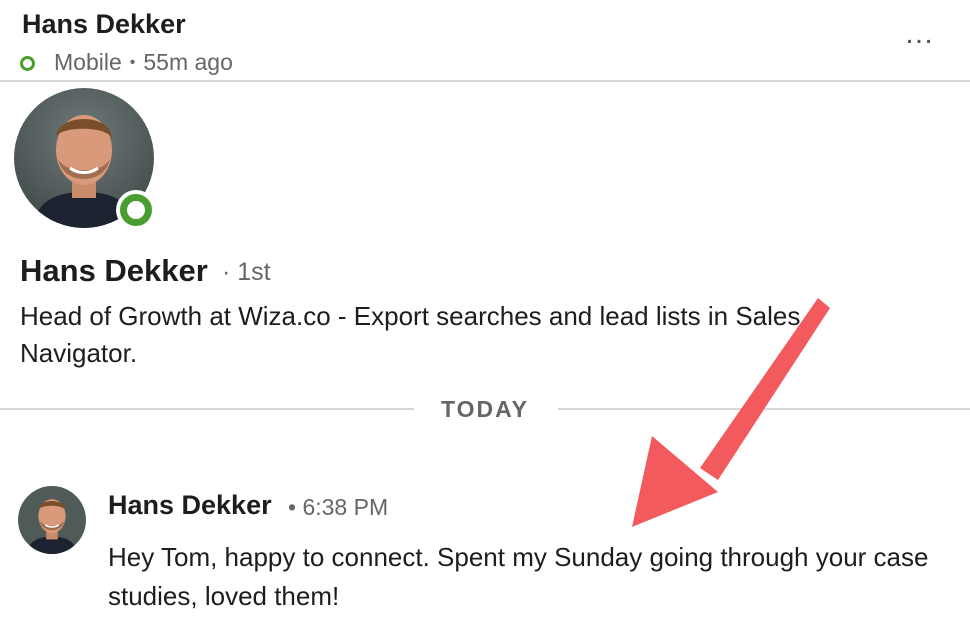  What do you see at coordinates (104, 24) in the screenshot?
I see `header-contact-name: Hans Dekker` at bounding box center [104, 24].